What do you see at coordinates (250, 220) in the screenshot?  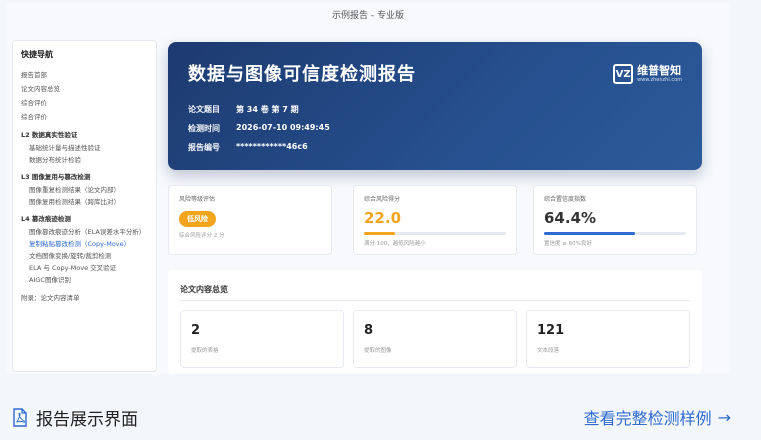 I see `risk-level-card: 风险等级评估 低风险 综合风险评分 2 分` at bounding box center [250, 220].